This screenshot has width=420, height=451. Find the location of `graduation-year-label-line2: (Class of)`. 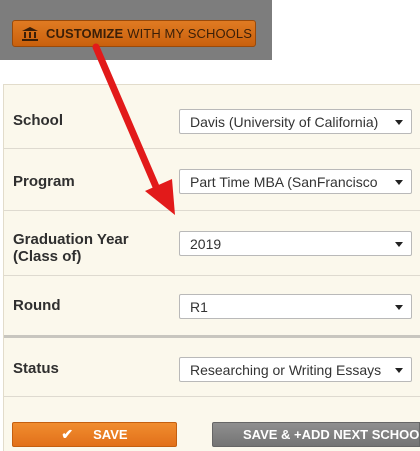

graduation-year-label-line2: (Class of) is located at coordinates (47, 256).